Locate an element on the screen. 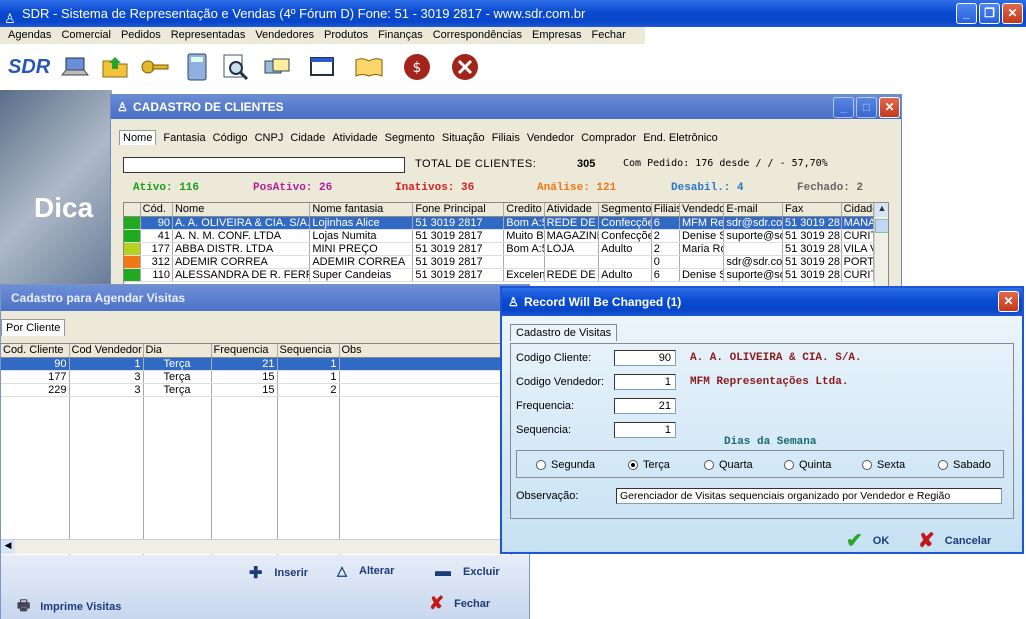 The width and height of the screenshot is (1026, 619). clientes-vertical-scrollbar: ▲ is located at coordinates (881, 248).